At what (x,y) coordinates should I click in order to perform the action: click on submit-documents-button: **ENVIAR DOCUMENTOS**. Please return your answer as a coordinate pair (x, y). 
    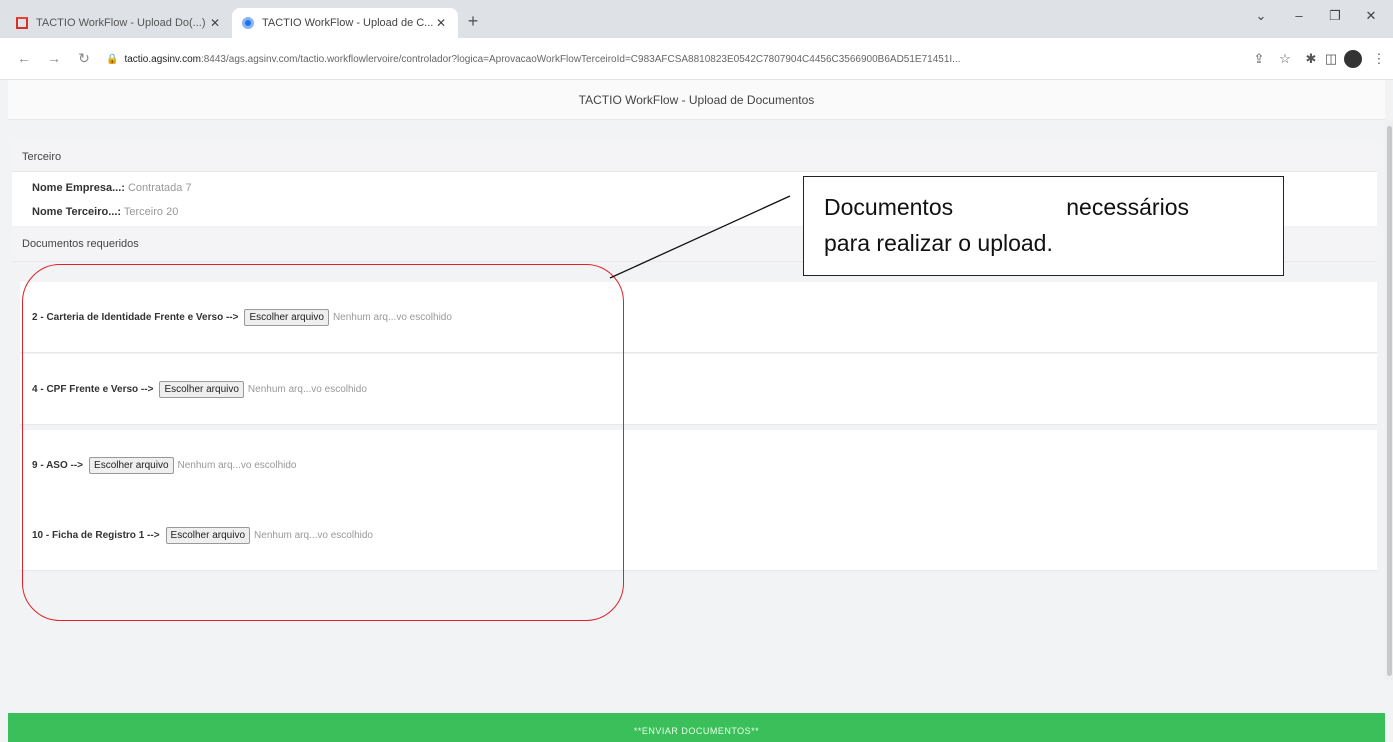
    Looking at the image, I should click on (696, 727).